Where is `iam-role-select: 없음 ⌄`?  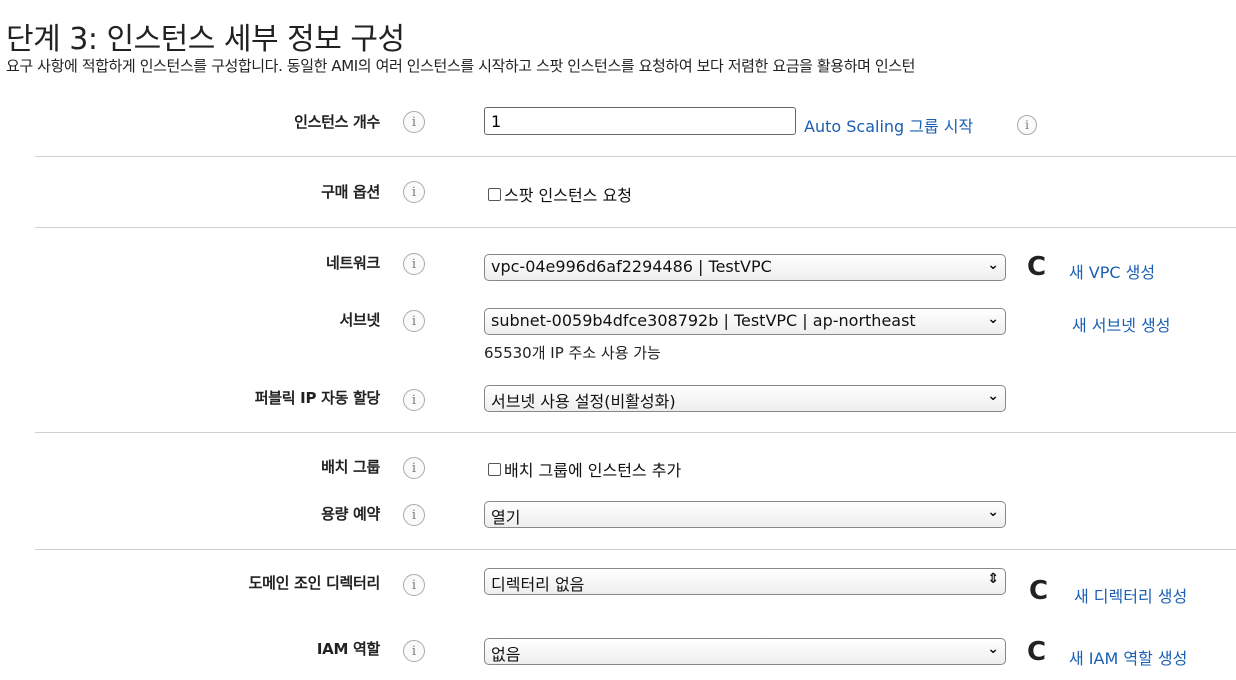
iam-role-select: 없음 ⌄ is located at coordinates (745, 651).